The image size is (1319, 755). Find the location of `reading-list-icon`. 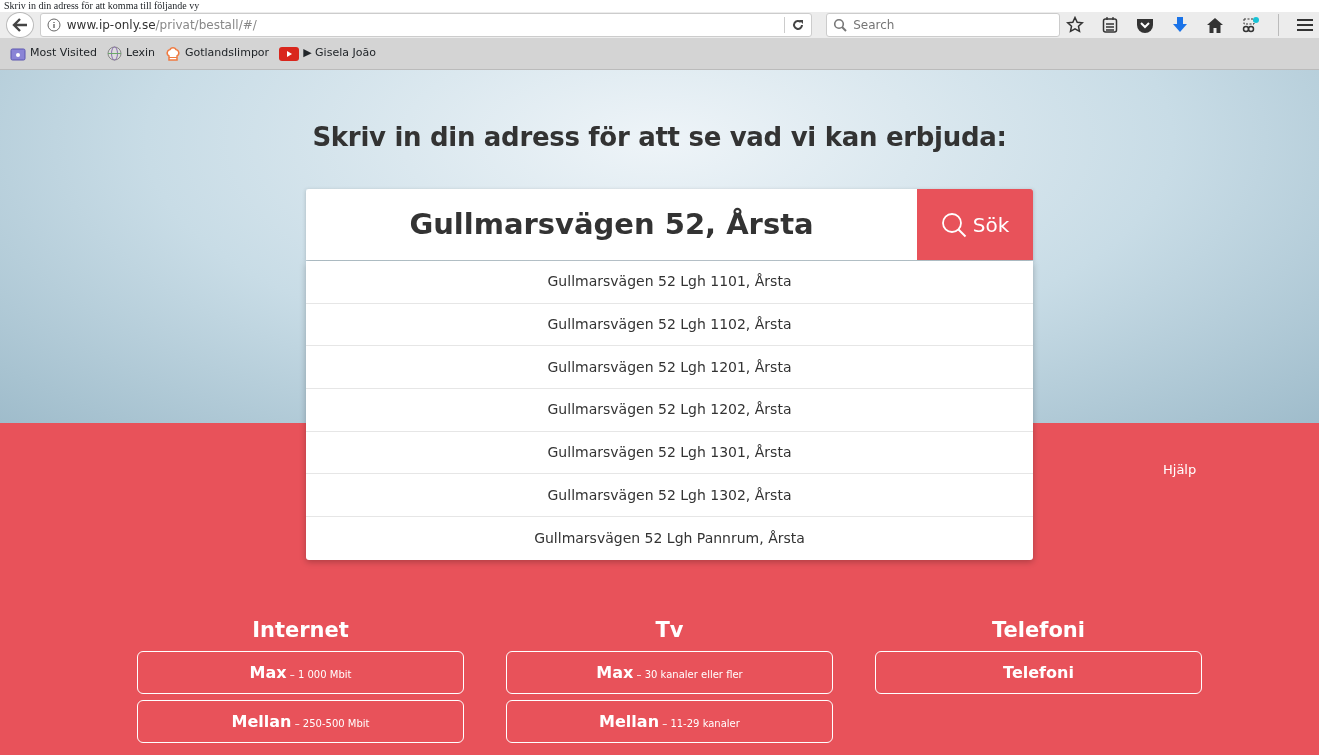

reading-list-icon is located at coordinates (1110, 25).